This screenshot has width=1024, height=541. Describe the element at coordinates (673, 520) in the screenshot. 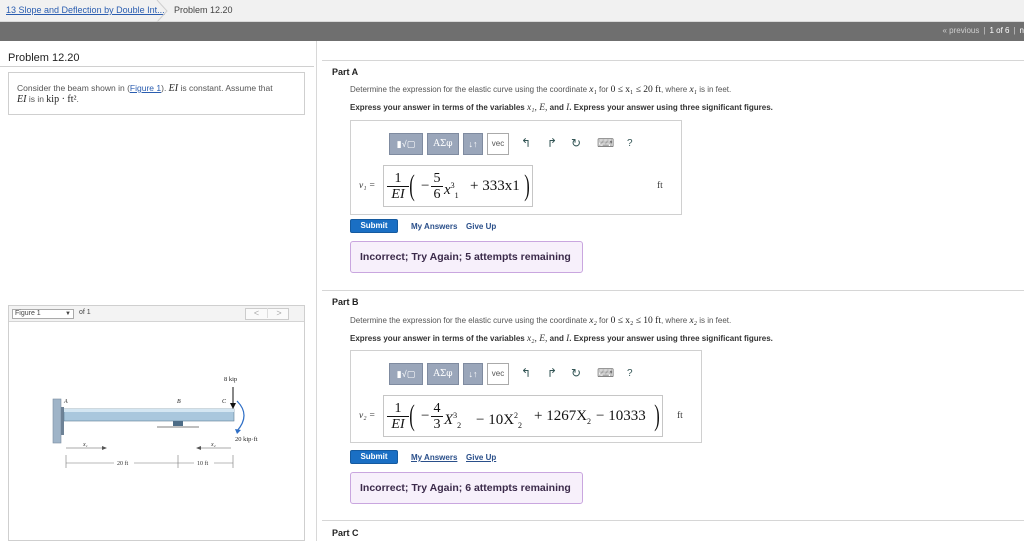

I see `part-c-divider` at that location.